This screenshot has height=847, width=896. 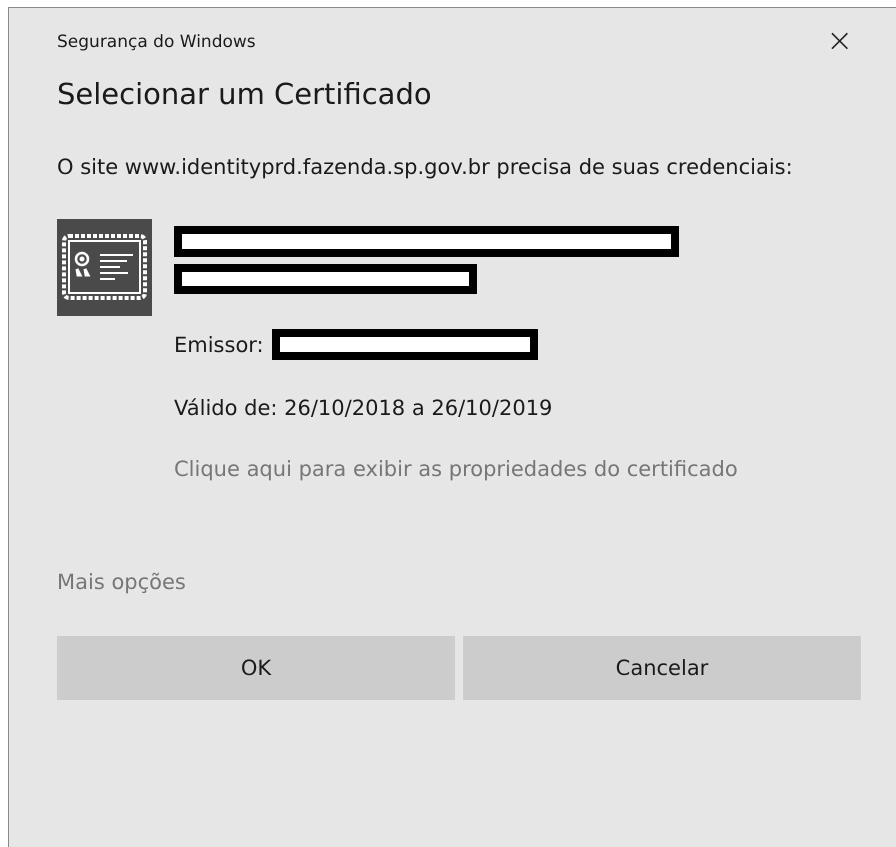 What do you see at coordinates (364, 408) in the screenshot?
I see `validity-text: Válido de: 26/10/2018 a 26/10/2019` at bounding box center [364, 408].